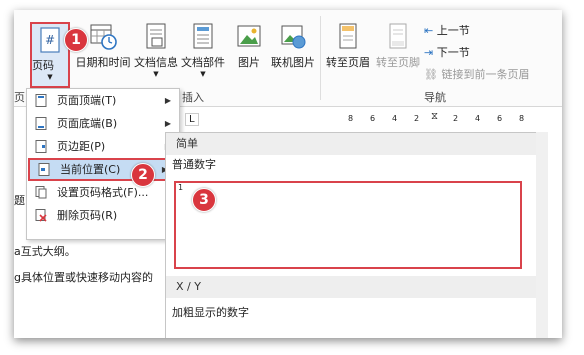  What do you see at coordinates (193, 97) in the screenshot?
I see `insert-group-label: 插入` at bounding box center [193, 97].